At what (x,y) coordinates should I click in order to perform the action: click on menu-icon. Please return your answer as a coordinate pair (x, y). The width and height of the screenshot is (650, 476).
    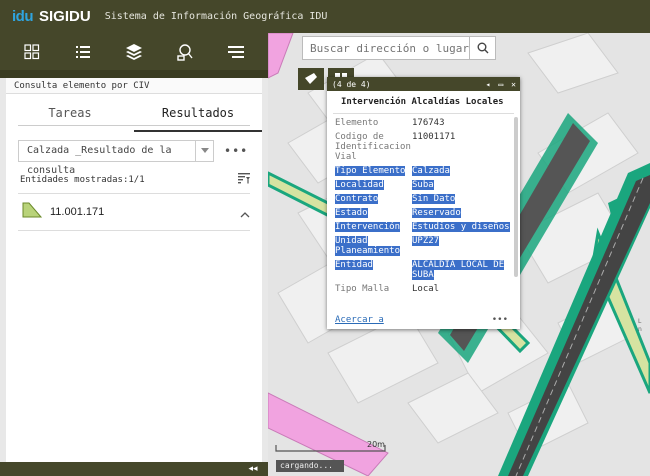
    Looking at the image, I should click on (236, 52).